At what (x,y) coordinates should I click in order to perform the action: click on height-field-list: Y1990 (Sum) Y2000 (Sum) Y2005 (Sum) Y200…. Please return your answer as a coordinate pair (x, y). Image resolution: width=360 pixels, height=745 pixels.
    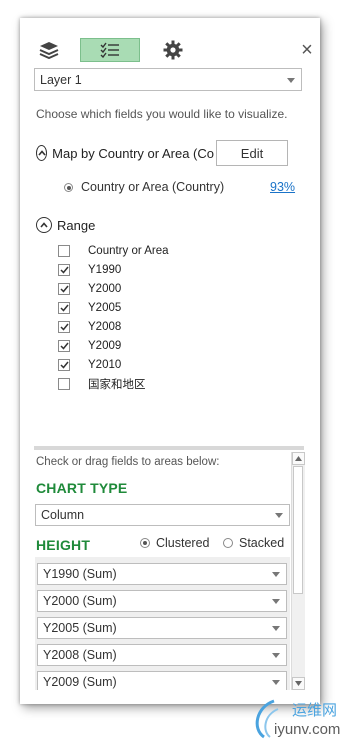
    Looking at the image, I should click on (162, 623).